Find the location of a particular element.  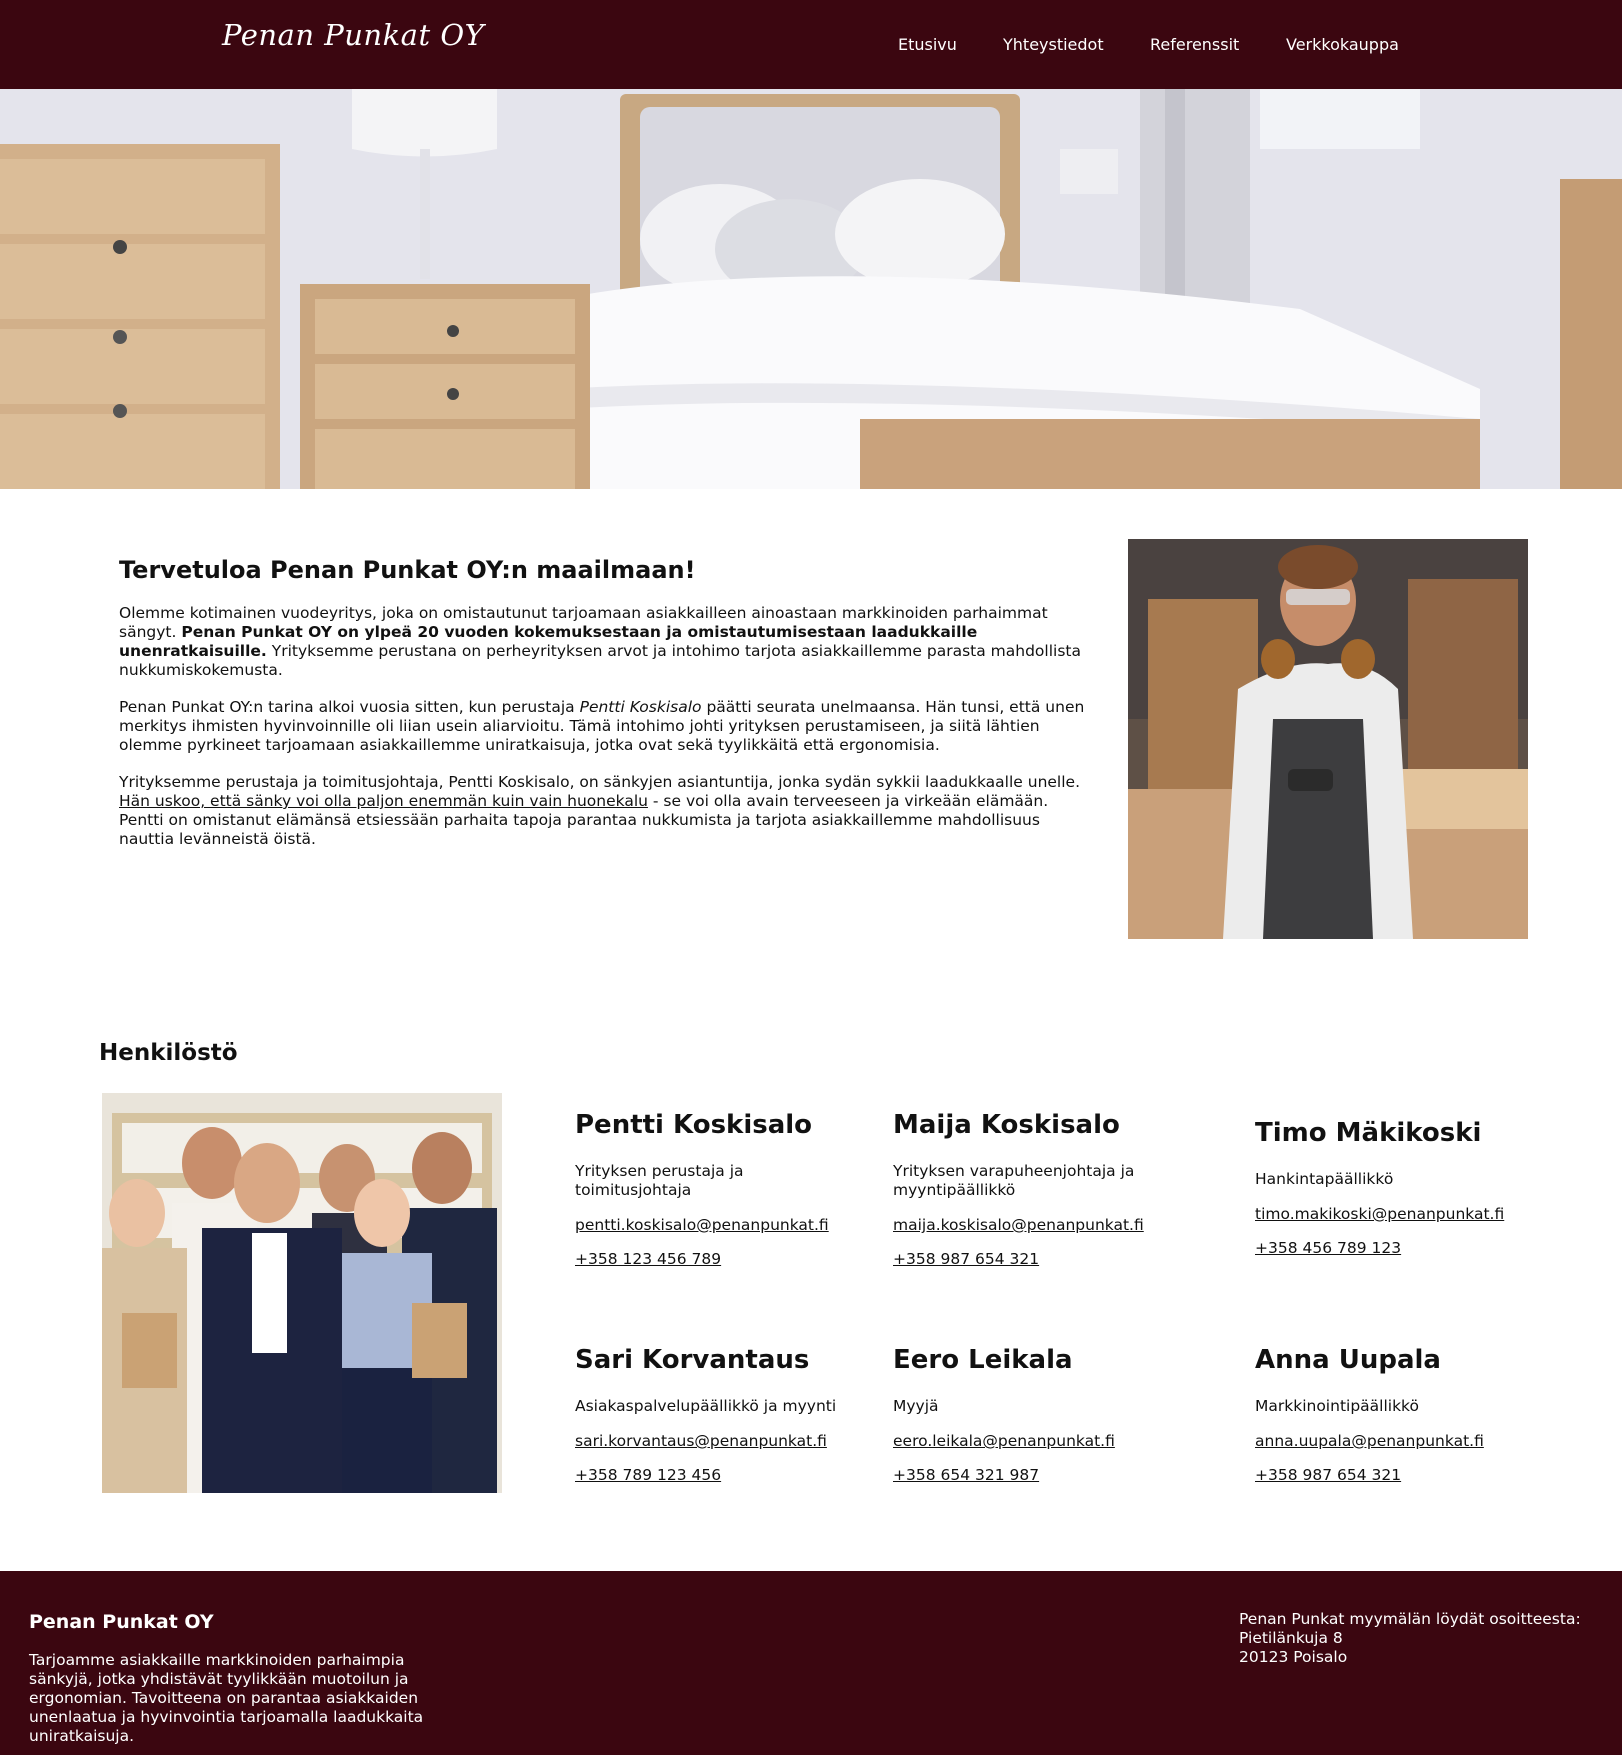

nav-link-etusivu: Etusivu is located at coordinates (927, 44).